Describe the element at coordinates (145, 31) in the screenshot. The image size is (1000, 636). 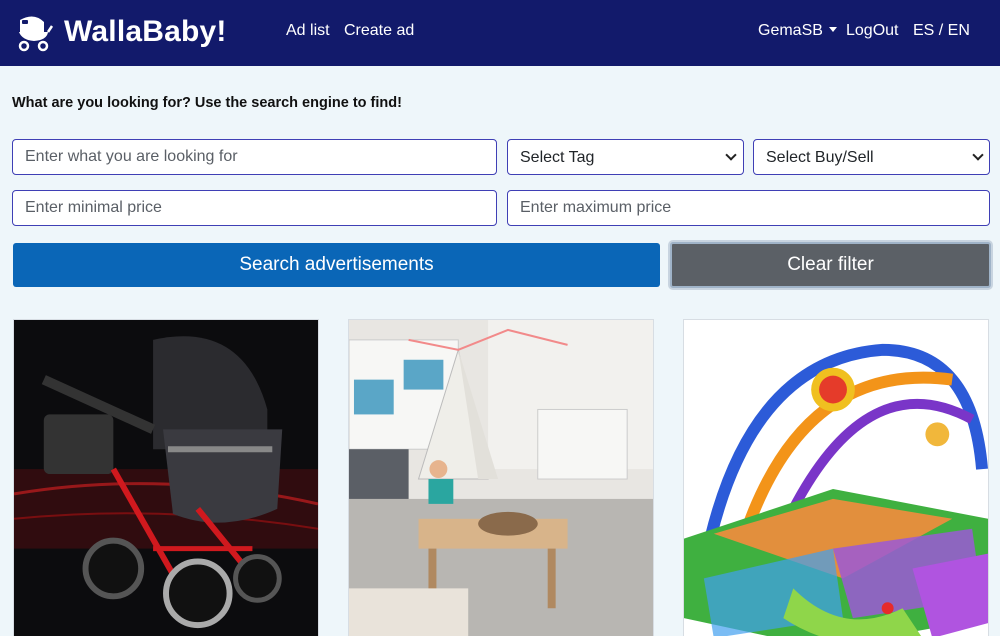
I see `brand-name: WallaBaby!` at that location.